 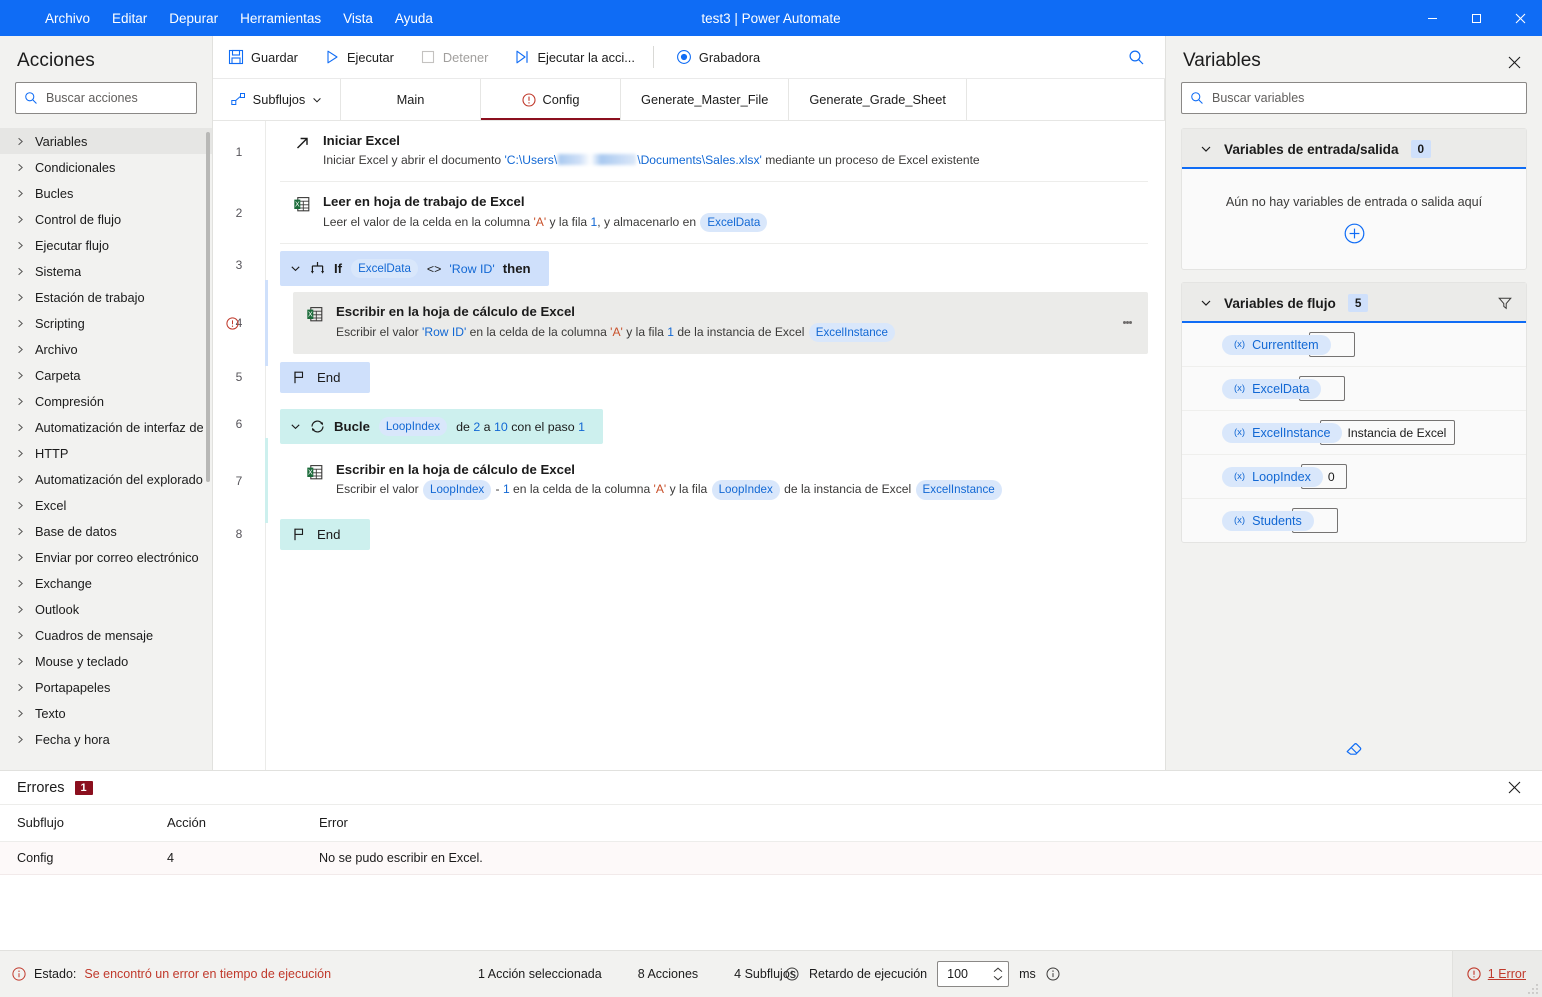 What do you see at coordinates (1354, 149) in the screenshot?
I see `io-variables-header: Variables de entrada/salida 0` at bounding box center [1354, 149].